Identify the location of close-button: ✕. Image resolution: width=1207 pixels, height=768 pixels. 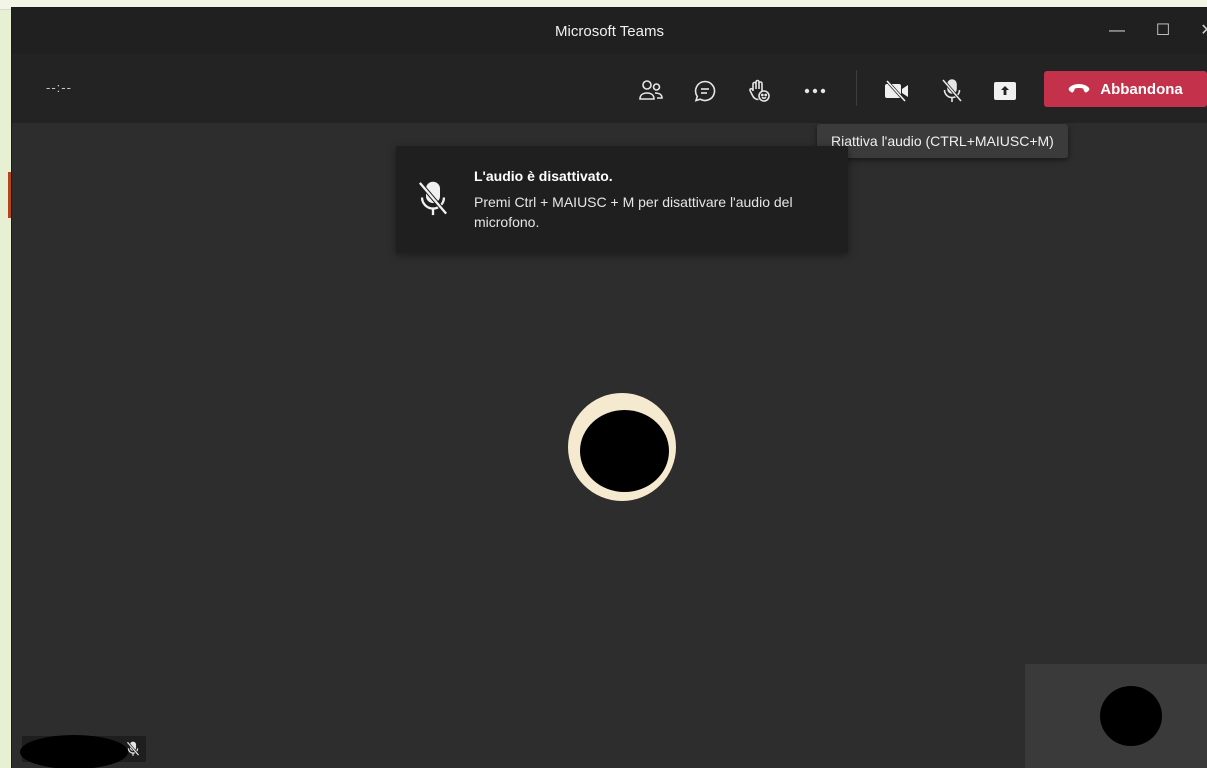
(1200, 31).